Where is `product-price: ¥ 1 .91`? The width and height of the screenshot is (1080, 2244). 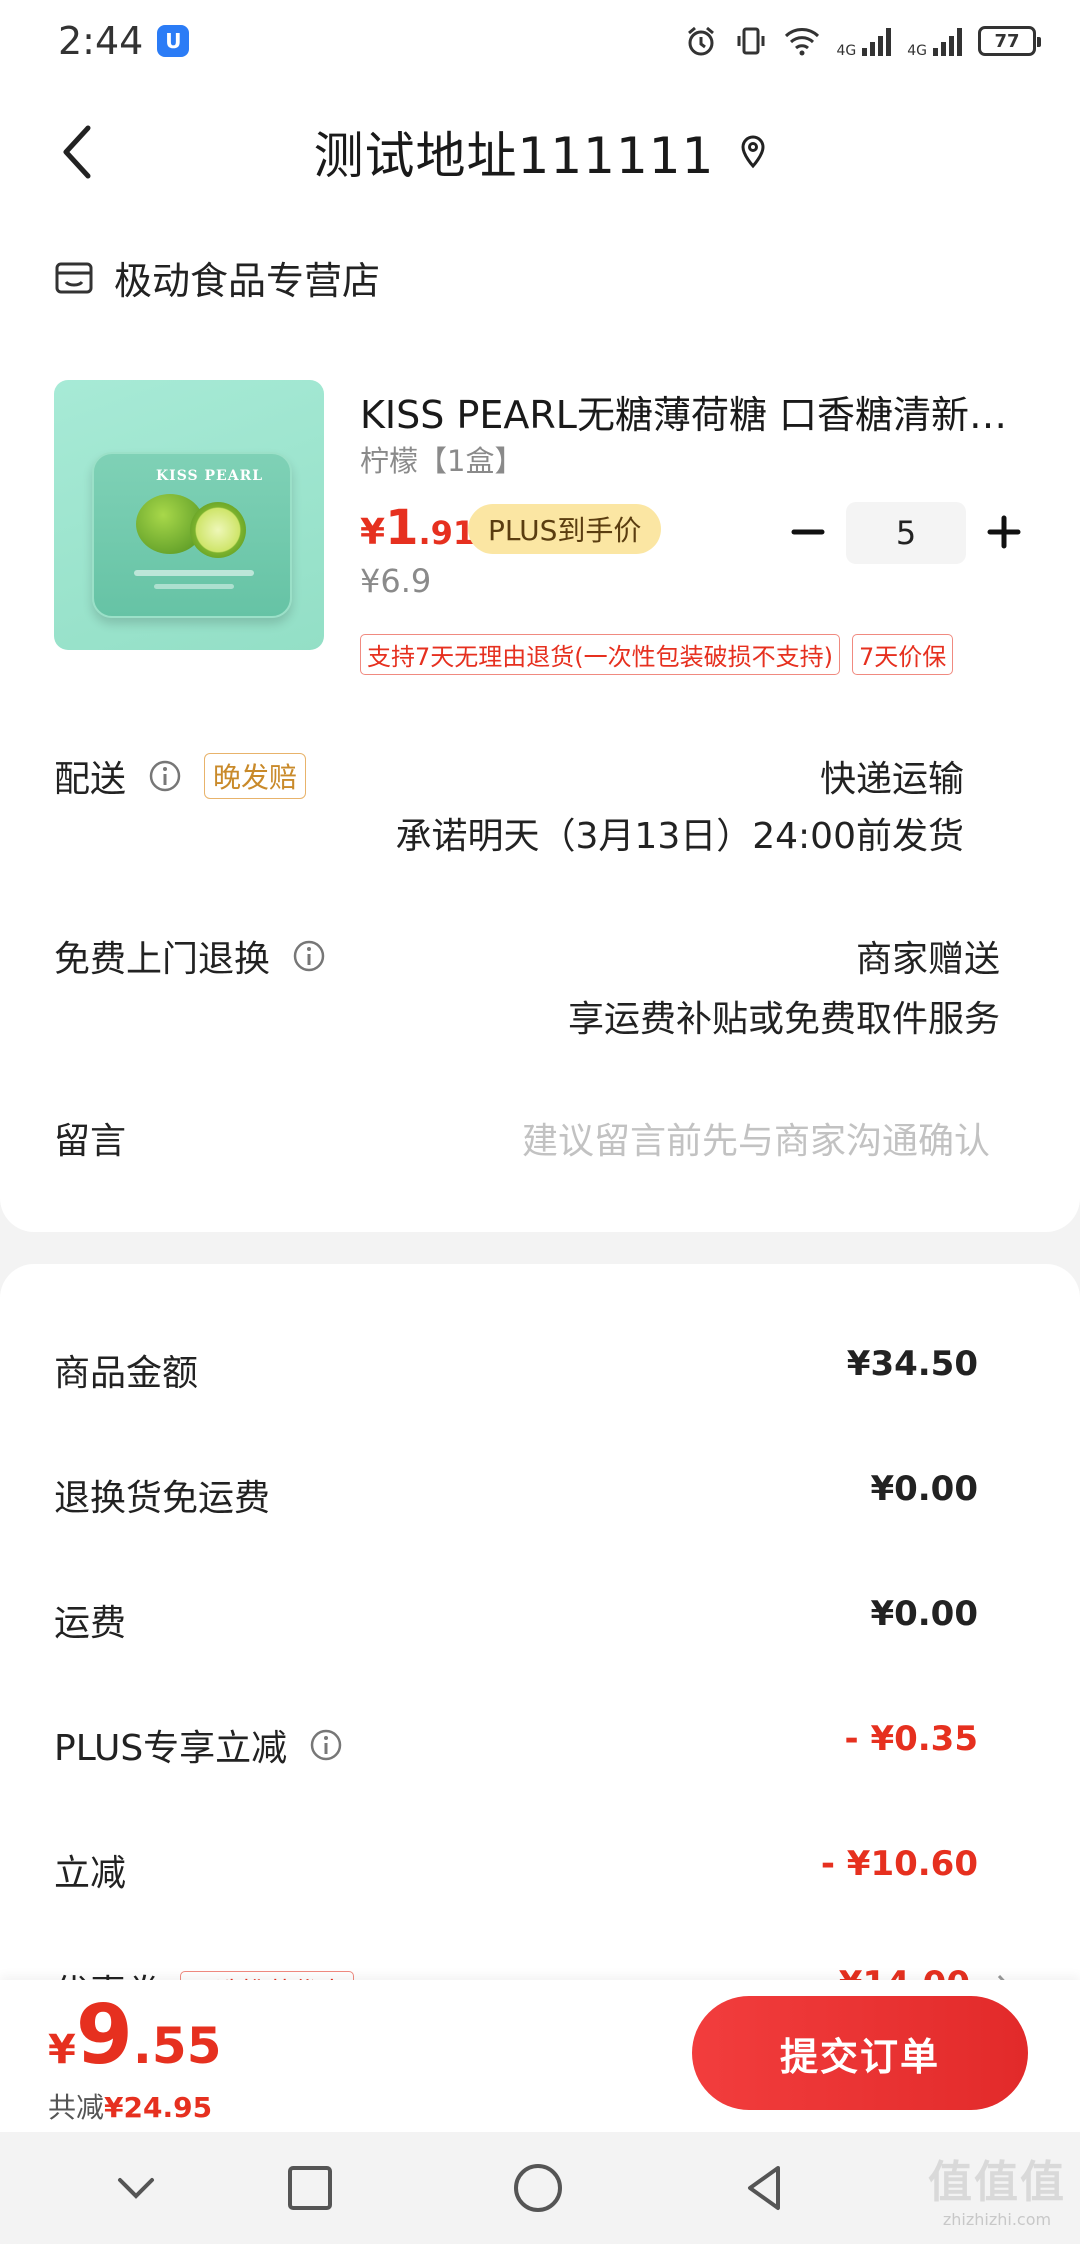
product-price: ¥ 1 .91 is located at coordinates (417, 528).